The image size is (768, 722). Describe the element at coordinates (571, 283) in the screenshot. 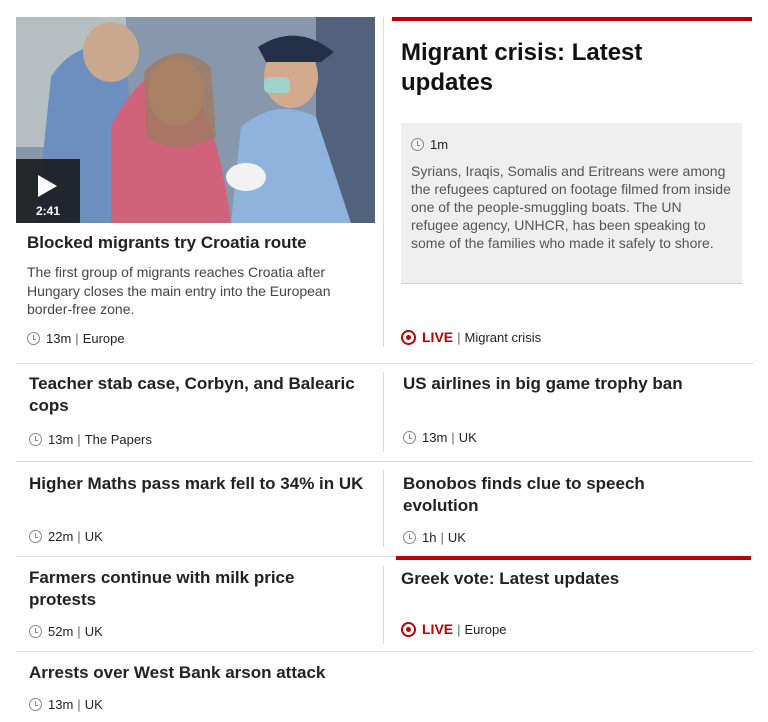

I see `box-divider` at that location.